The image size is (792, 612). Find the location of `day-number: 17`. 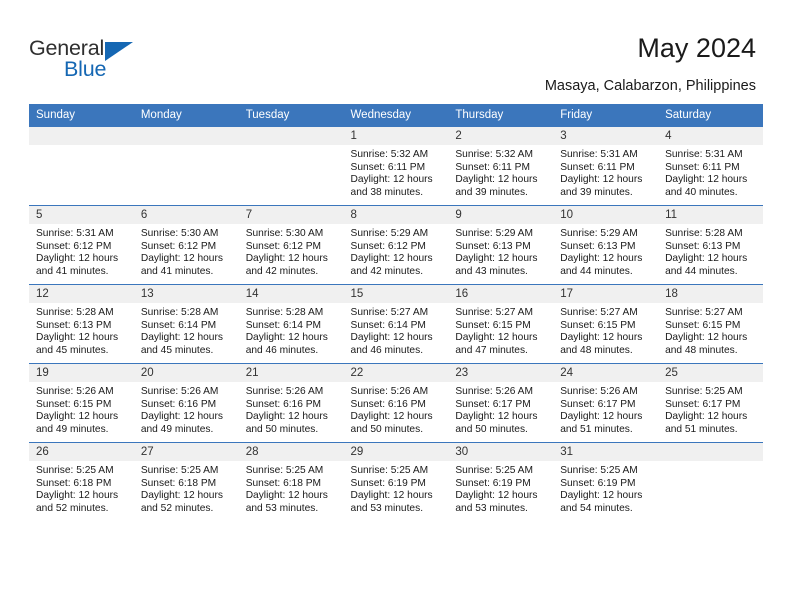

day-number: 17 is located at coordinates (606, 294).